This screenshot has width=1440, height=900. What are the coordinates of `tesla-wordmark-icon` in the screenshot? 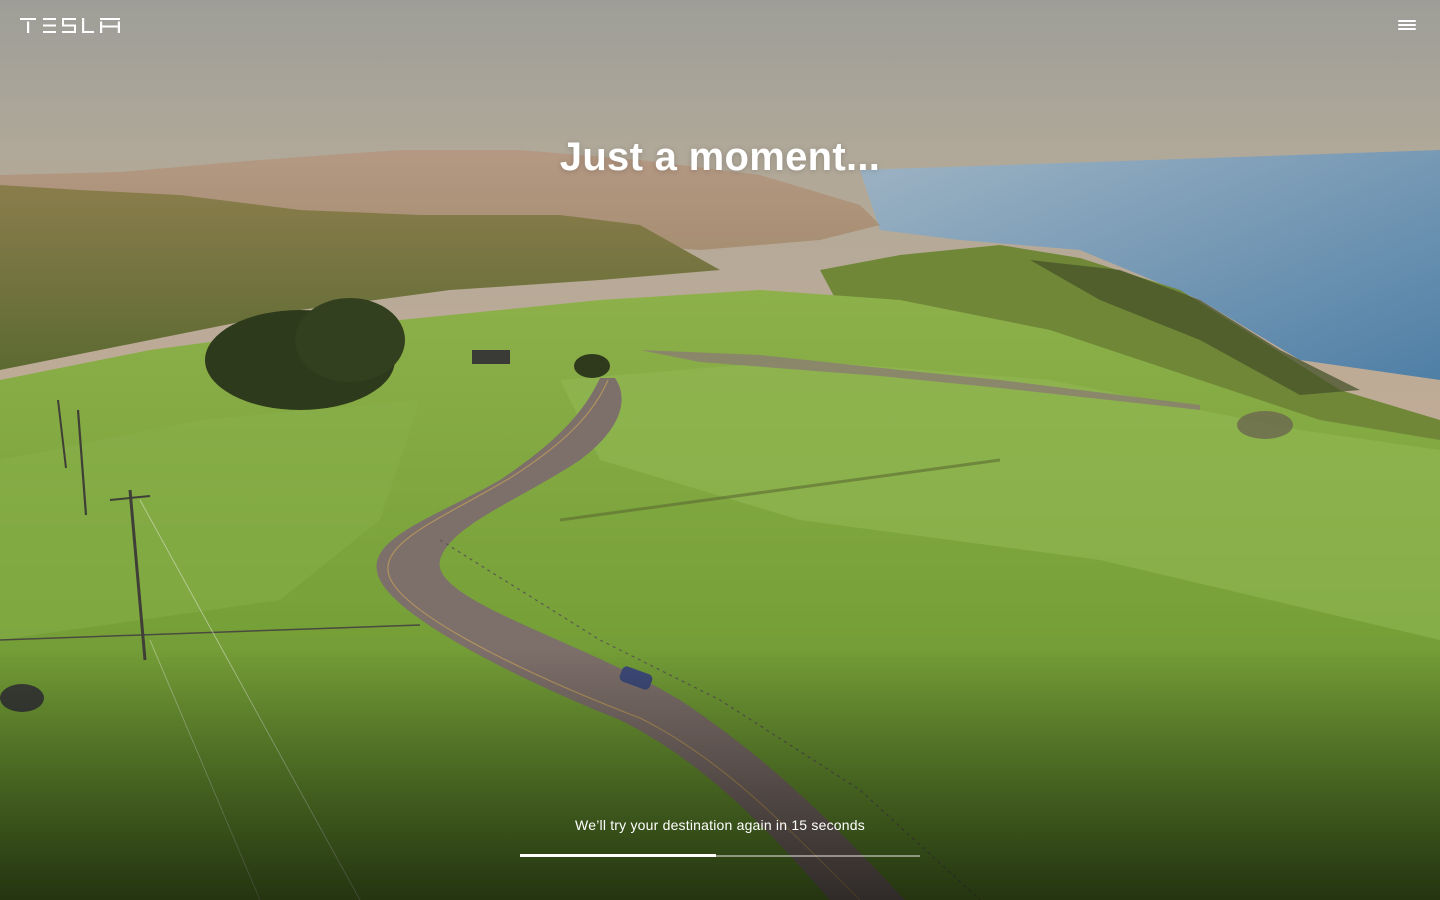 It's located at (70, 25).